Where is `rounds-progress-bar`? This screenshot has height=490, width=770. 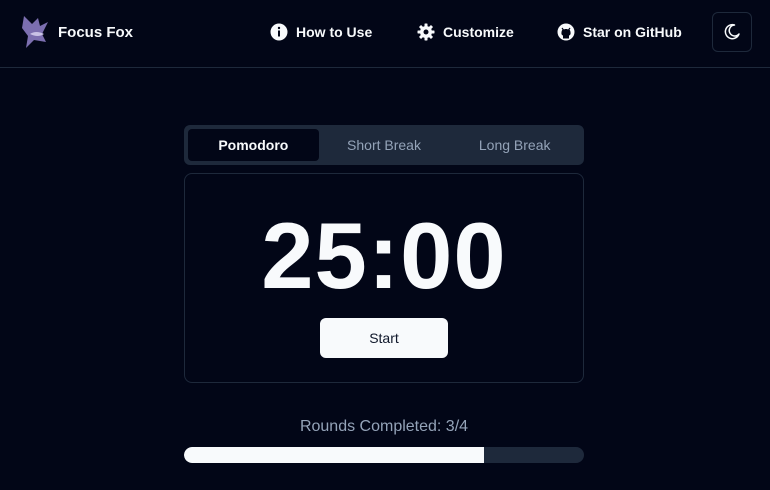
rounds-progress-bar is located at coordinates (384, 455).